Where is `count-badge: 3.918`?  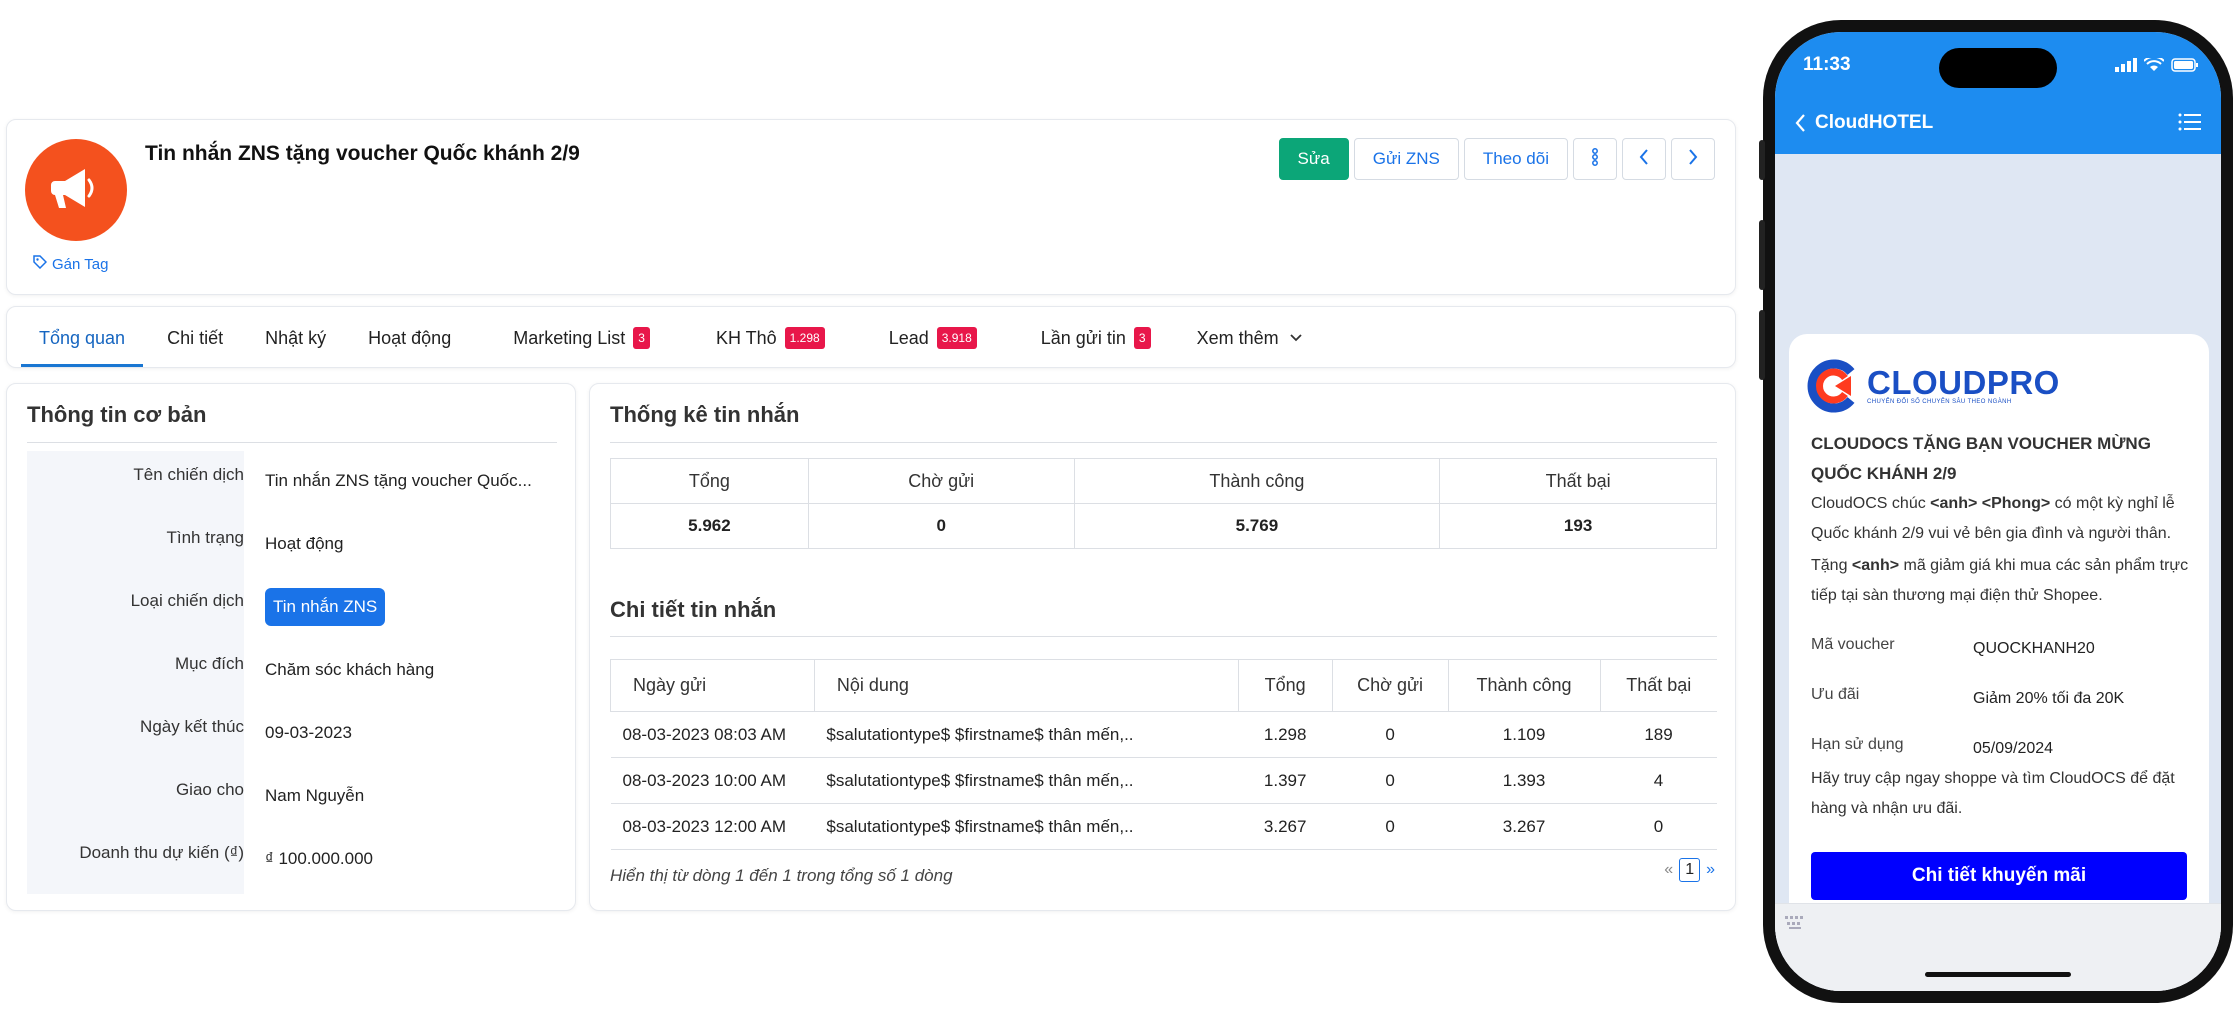 count-badge: 3.918 is located at coordinates (956, 338).